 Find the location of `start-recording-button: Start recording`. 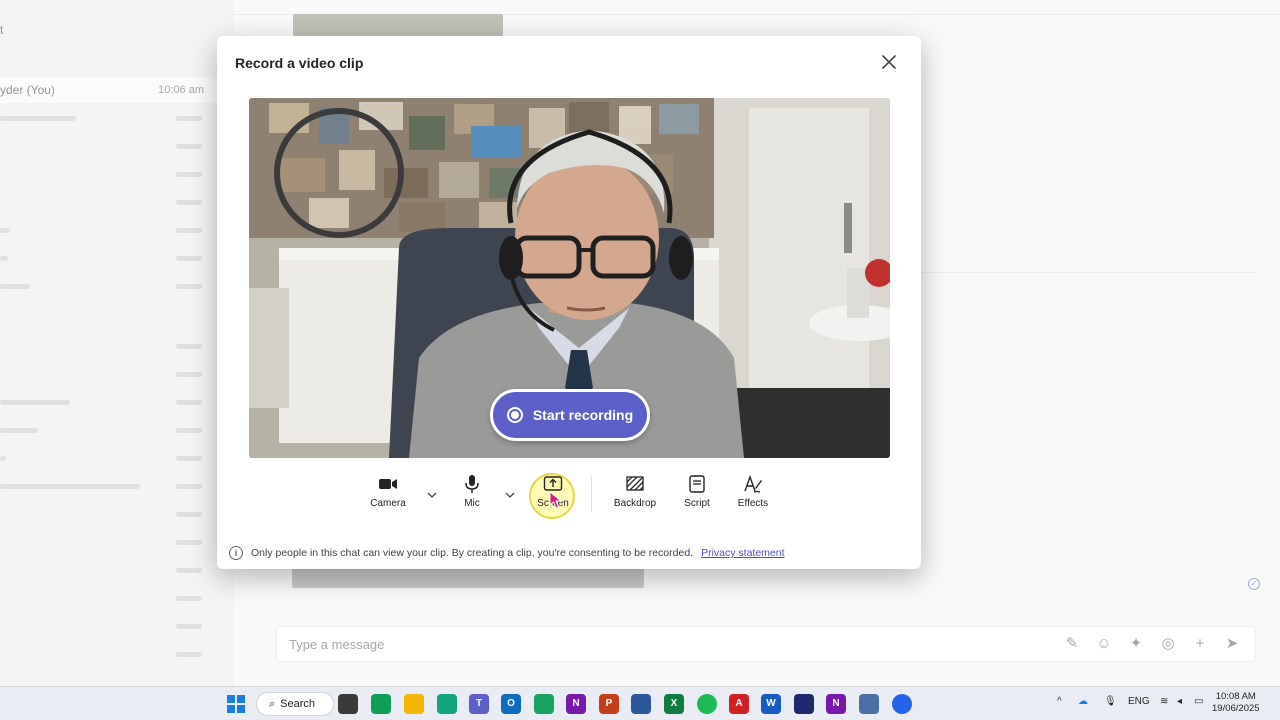

start-recording-button: Start recording is located at coordinates (570, 415).